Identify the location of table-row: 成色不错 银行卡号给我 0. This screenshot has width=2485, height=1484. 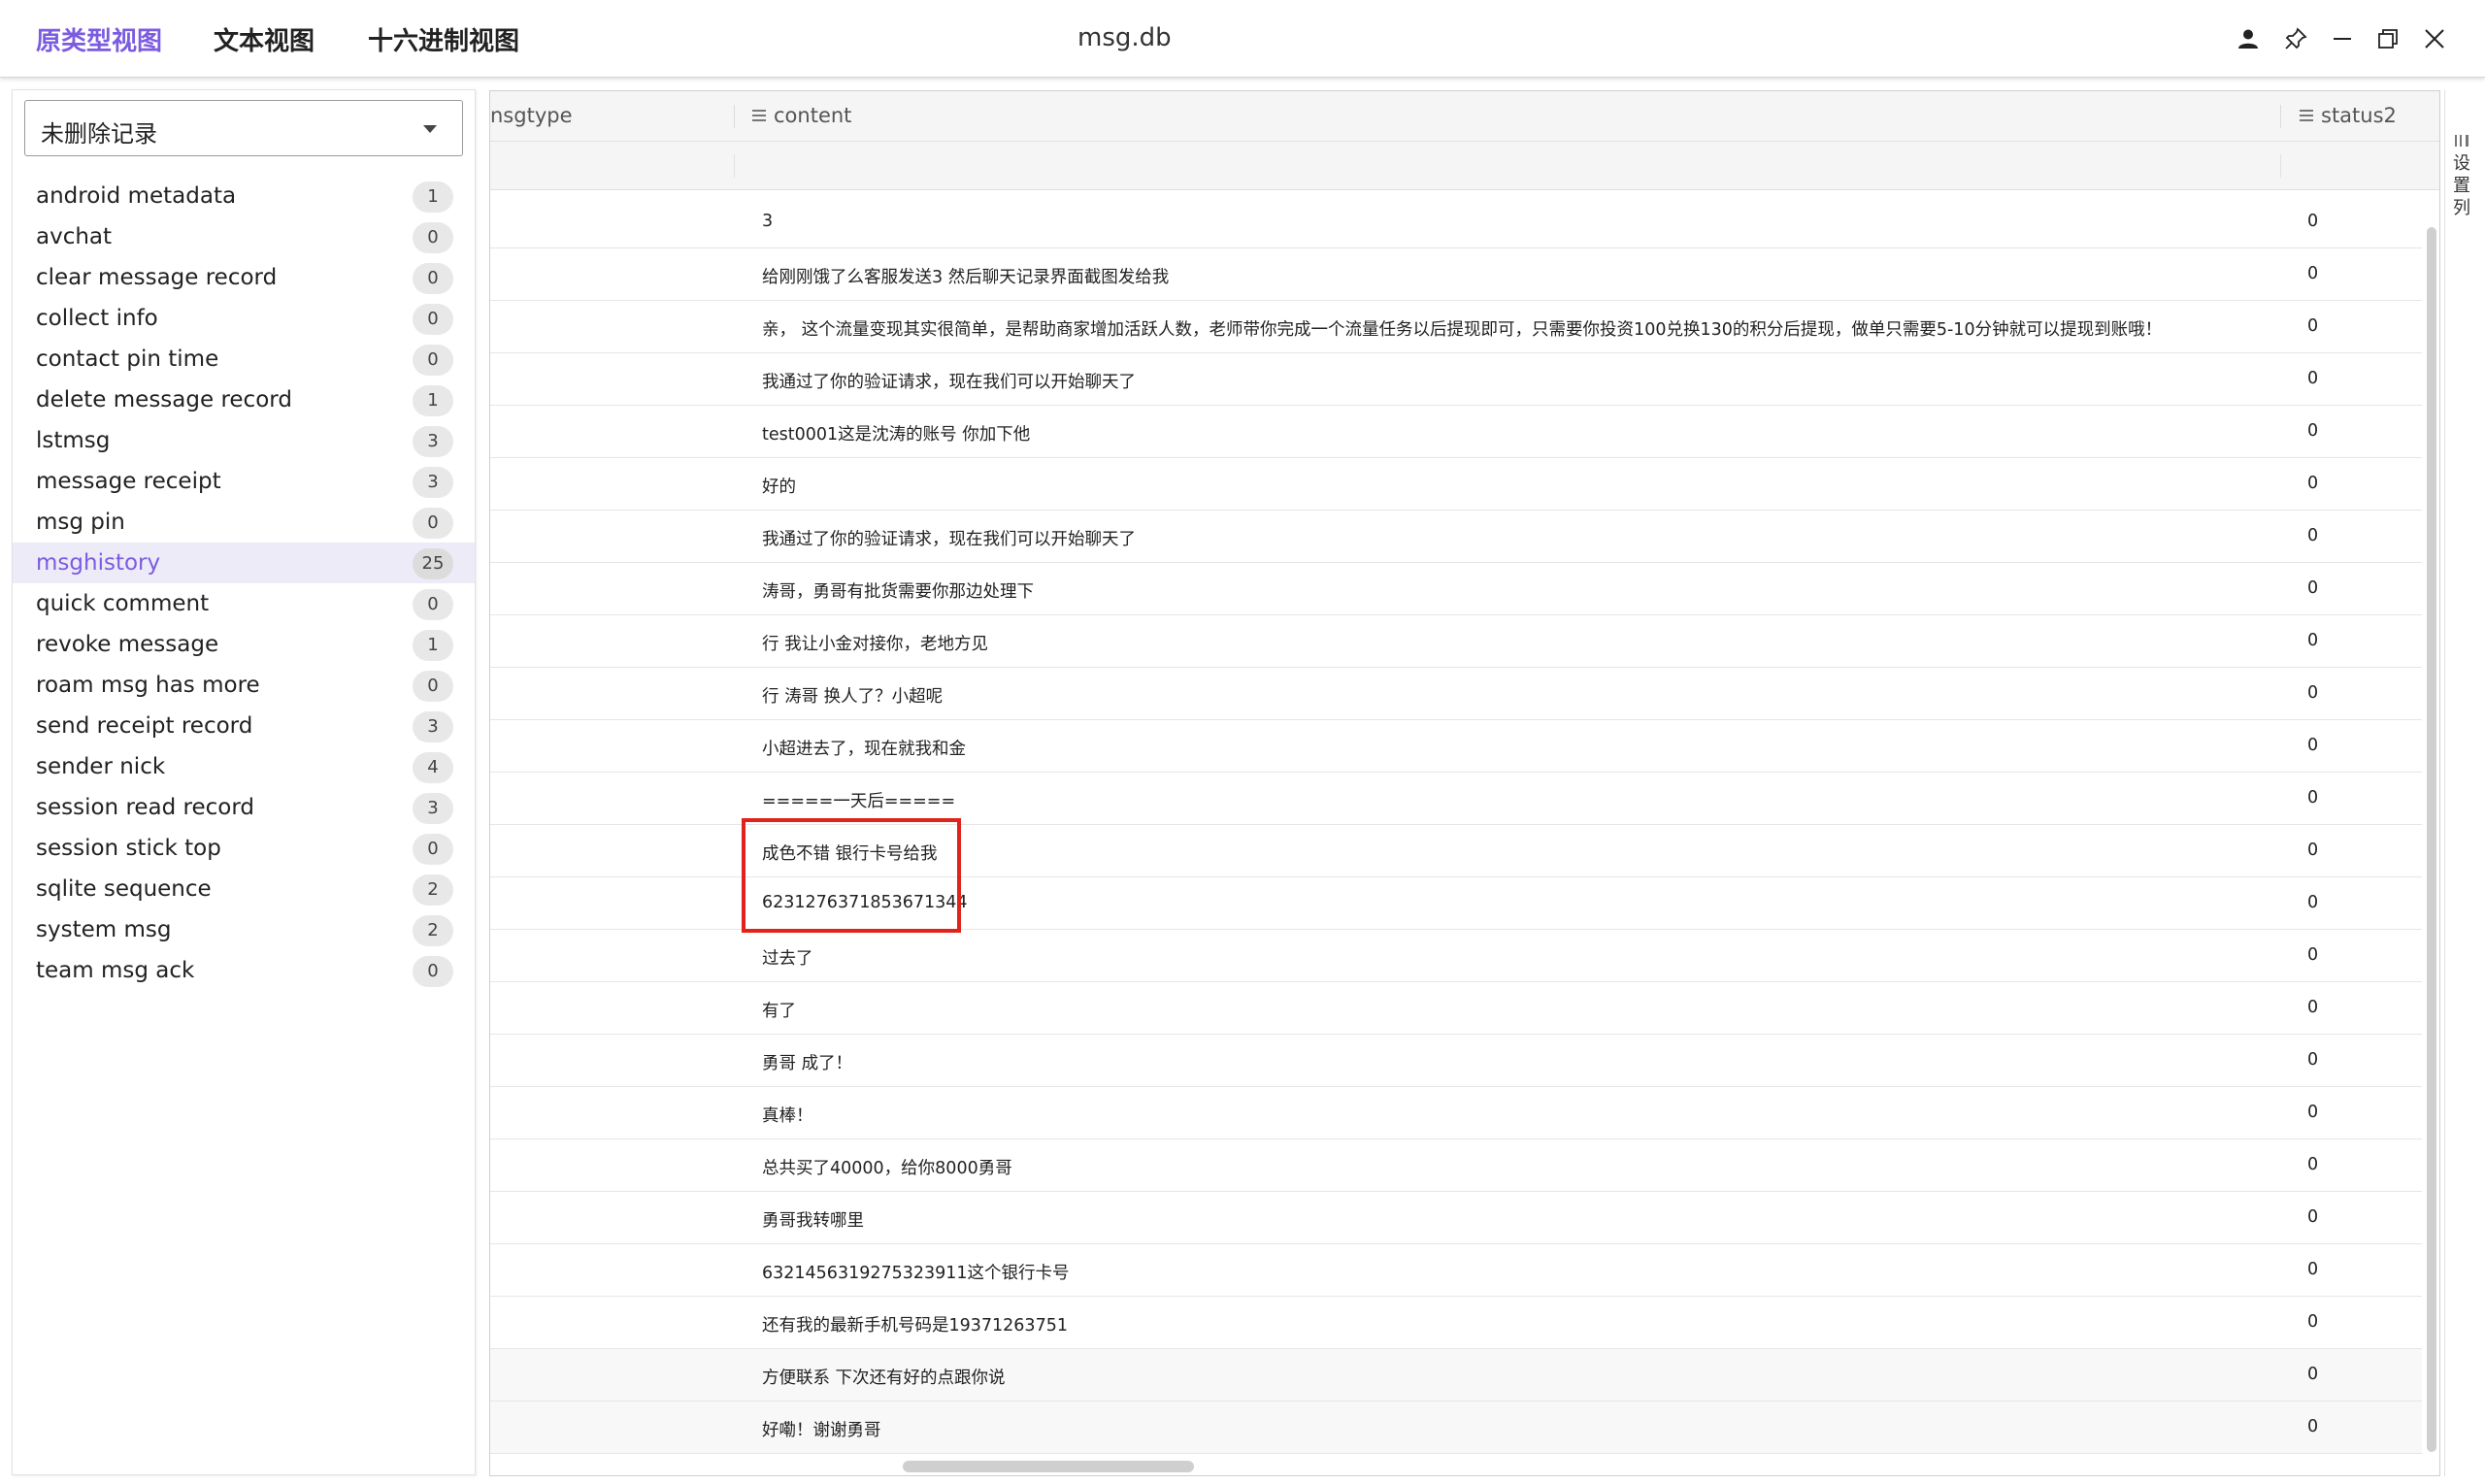
(1456, 851).